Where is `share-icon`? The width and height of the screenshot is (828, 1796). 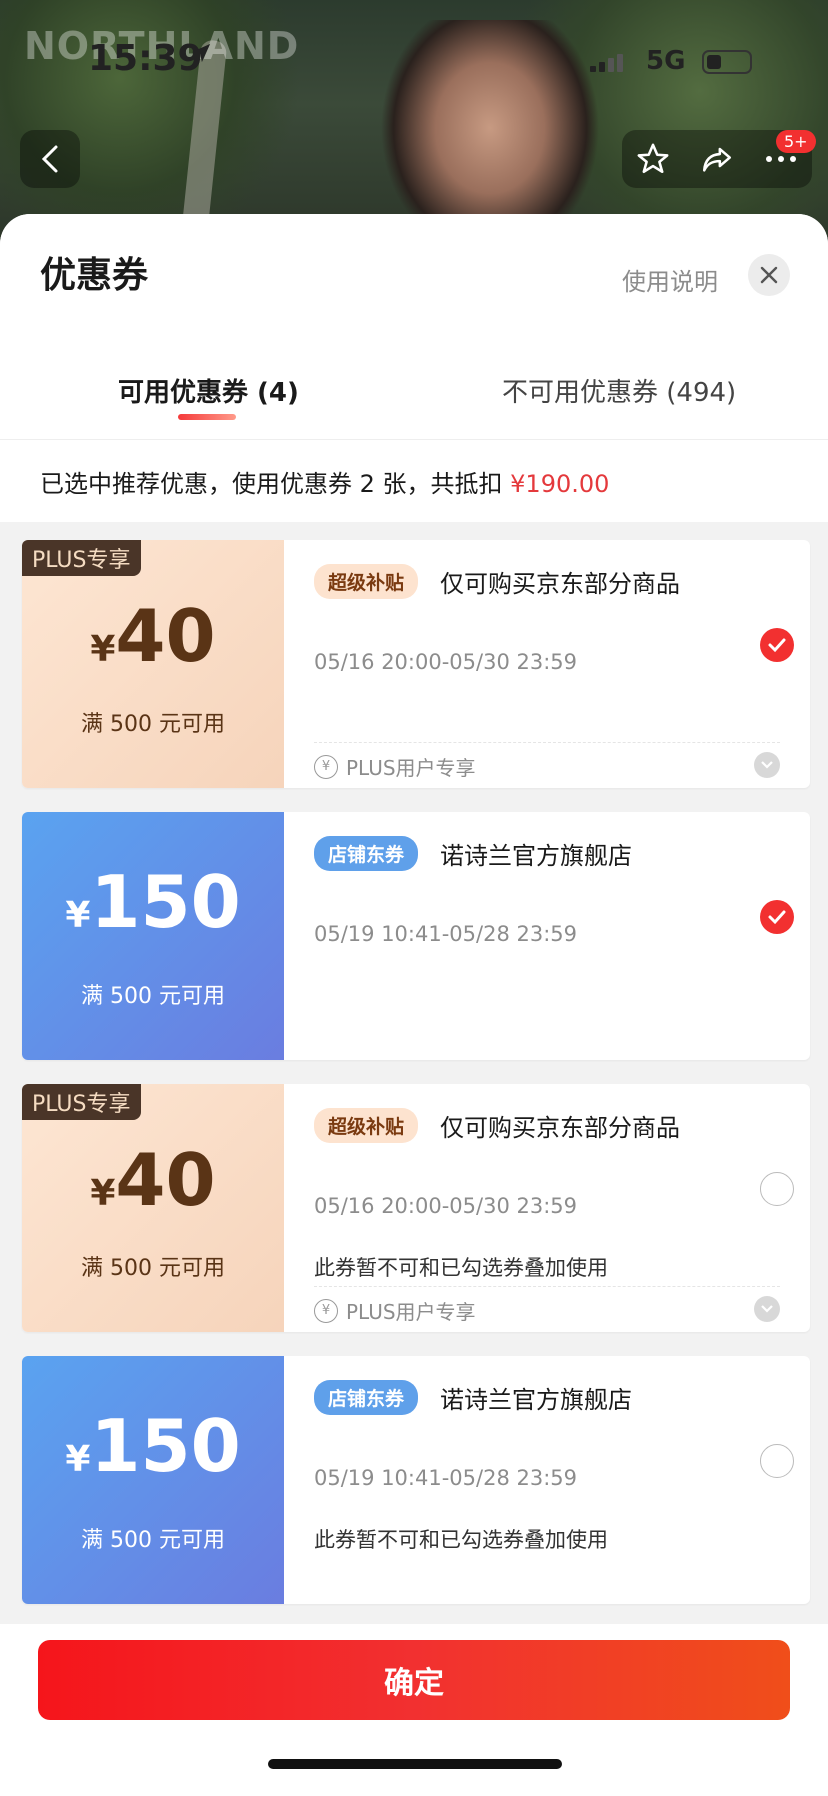 share-icon is located at coordinates (717, 159).